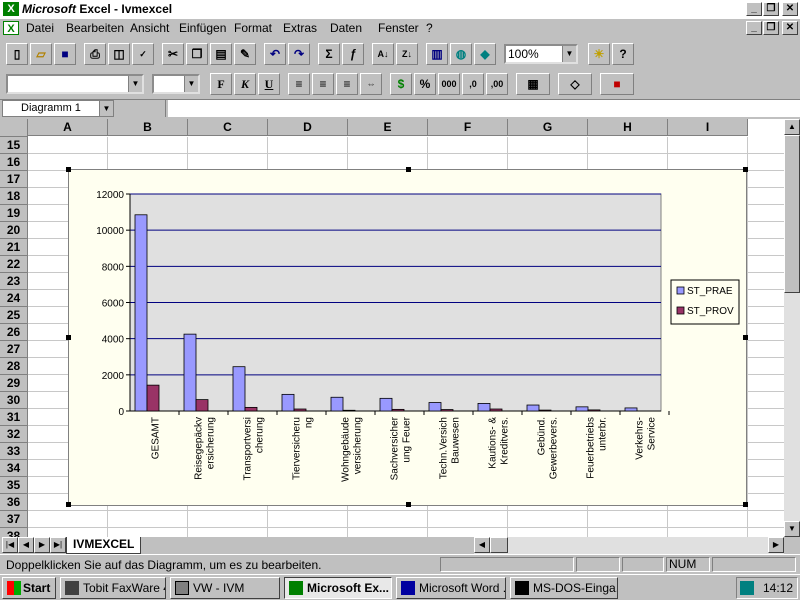 This screenshot has height=600, width=800. What do you see at coordinates (548, 127) in the screenshot?
I see `column-header: G` at bounding box center [548, 127].